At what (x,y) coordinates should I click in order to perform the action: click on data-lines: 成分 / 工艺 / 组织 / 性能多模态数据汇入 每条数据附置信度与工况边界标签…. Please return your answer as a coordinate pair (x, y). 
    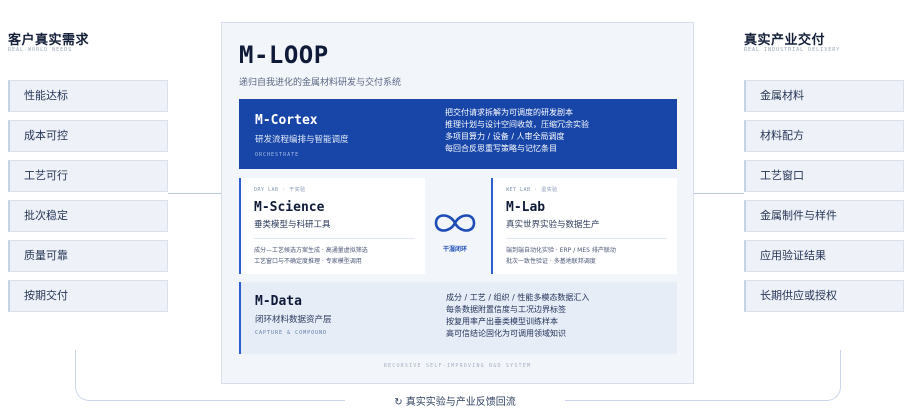
    Looking at the image, I should click on (517, 316).